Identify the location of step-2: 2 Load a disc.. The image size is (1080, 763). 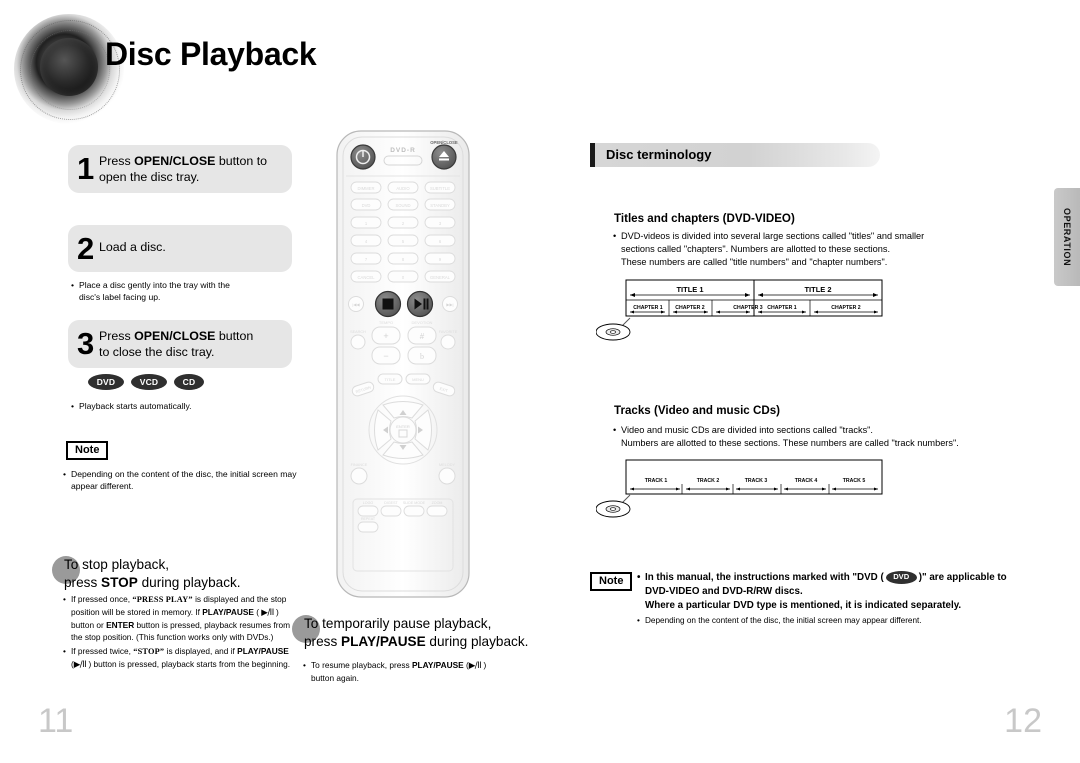
(180, 248).